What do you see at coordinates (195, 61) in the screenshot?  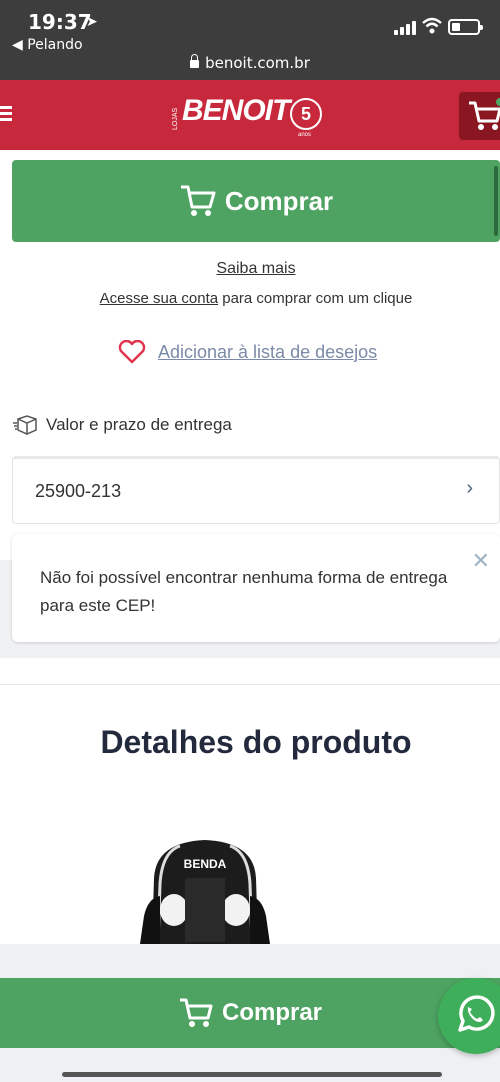 I see `lock-icon` at bounding box center [195, 61].